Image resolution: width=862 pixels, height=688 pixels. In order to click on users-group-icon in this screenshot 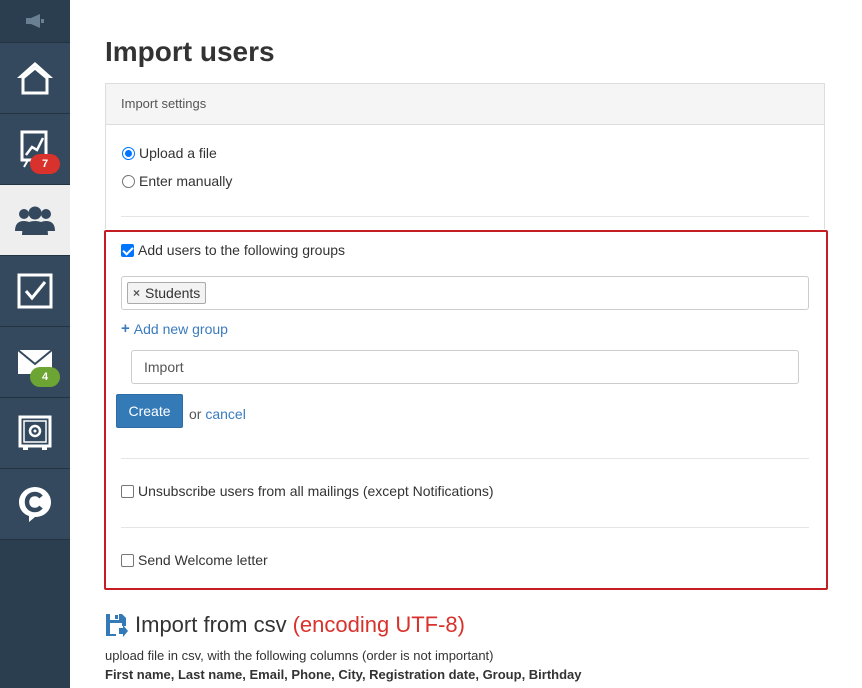, I will do `click(35, 220)`.